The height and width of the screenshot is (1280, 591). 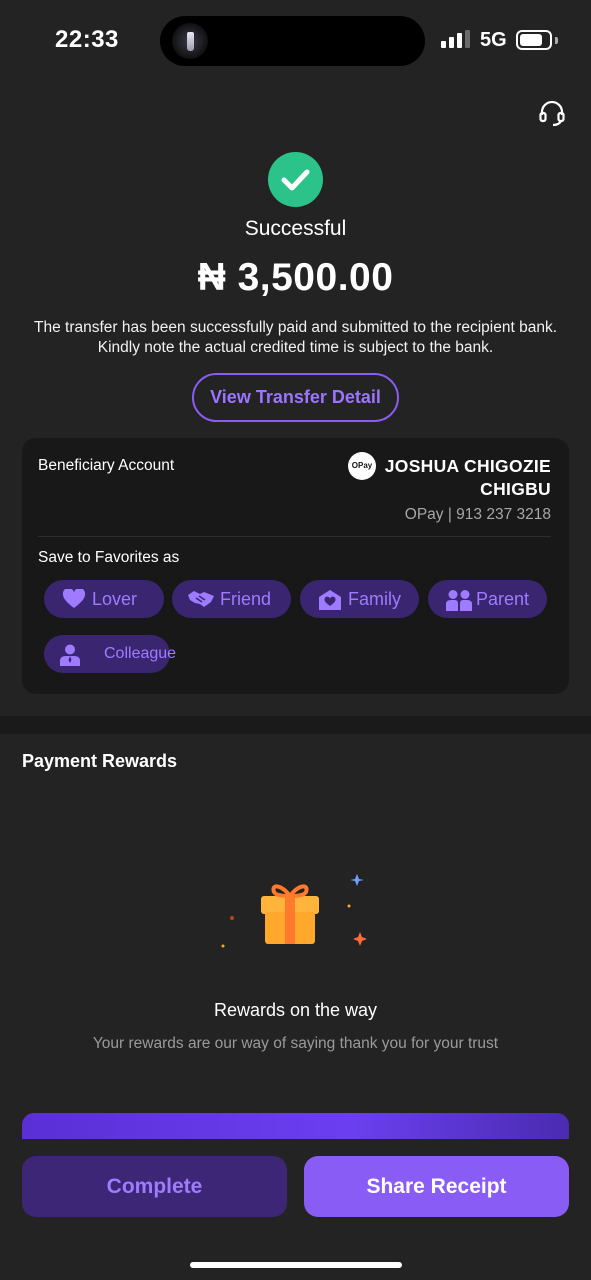 I want to click on divider, so click(x=294, y=536).